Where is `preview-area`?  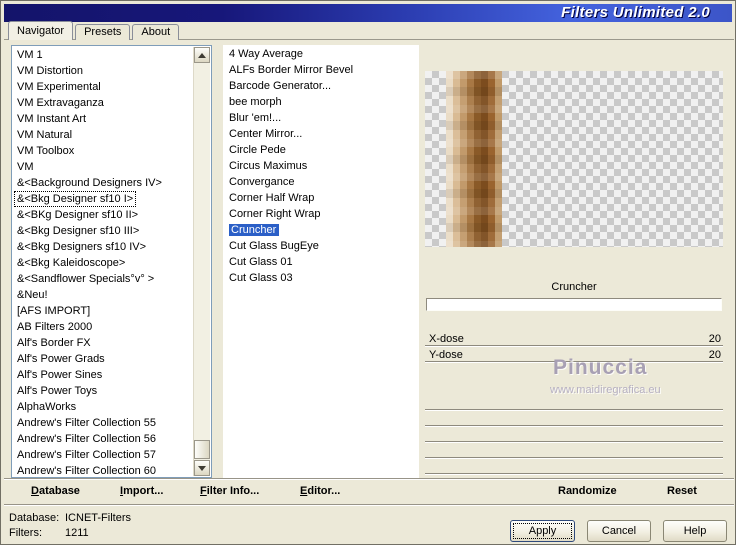
preview-area is located at coordinates (574, 159).